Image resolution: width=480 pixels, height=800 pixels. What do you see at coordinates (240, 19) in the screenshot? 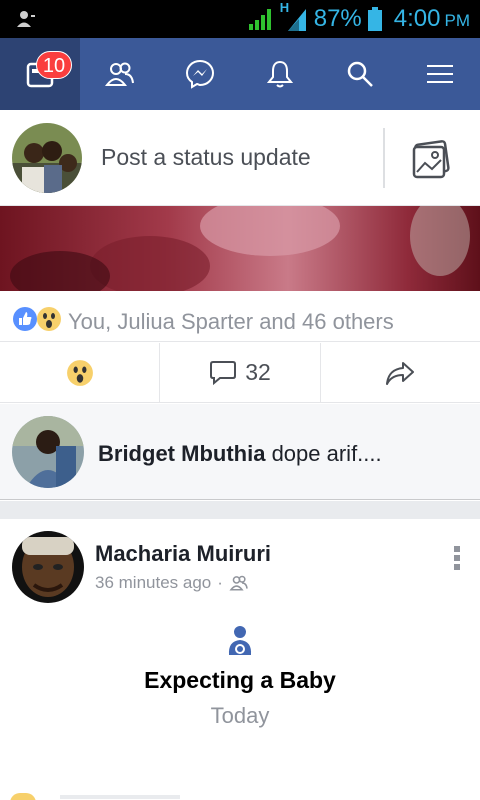
I see `status-bar: H 87% 4:00 PM` at bounding box center [240, 19].